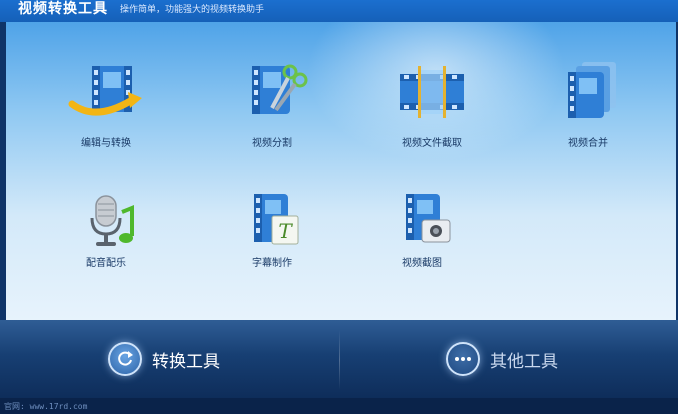  Describe the element at coordinates (463, 359) in the screenshot. I see `more-dots-icon` at that location.